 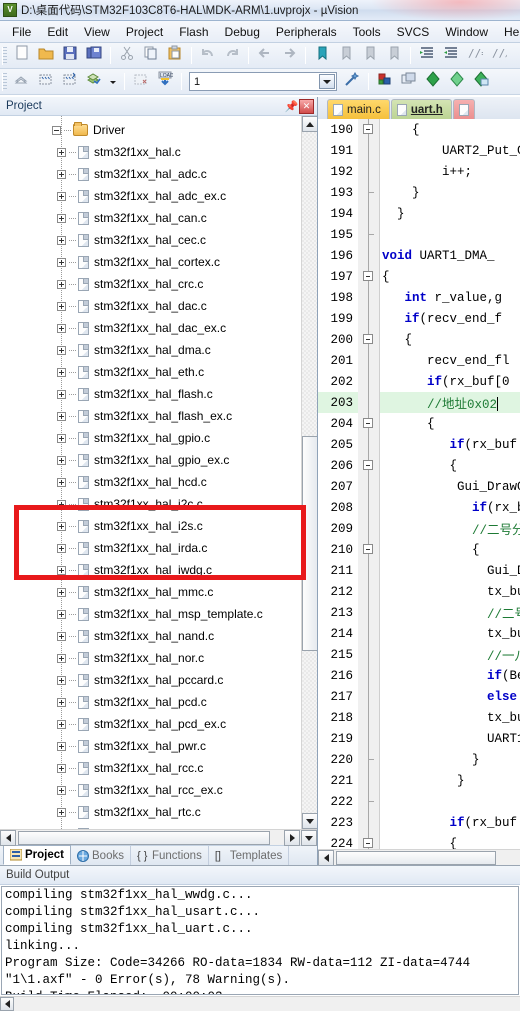 I want to click on download-icon: LOAD, so click(x=165, y=81).